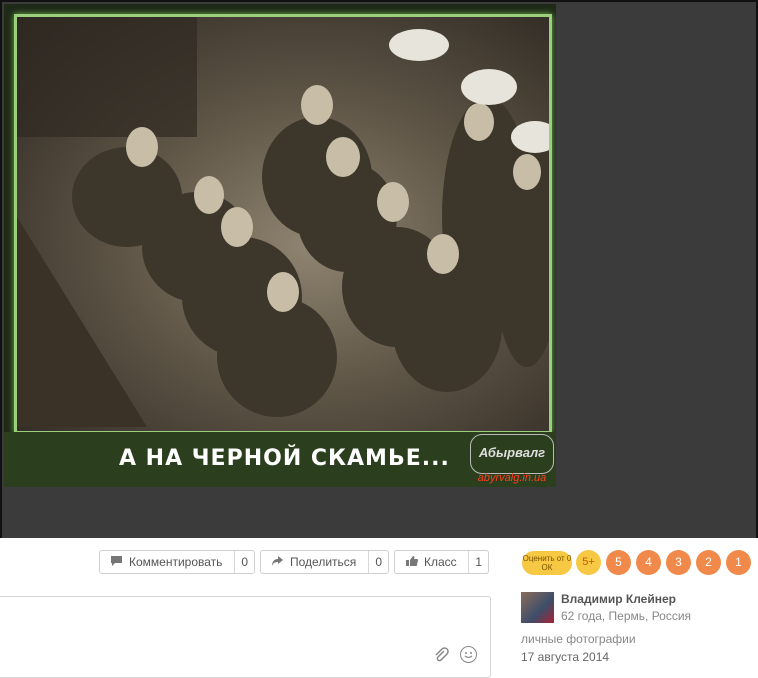 The height and width of the screenshot is (678, 758). What do you see at coordinates (244, 562) in the screenshot?
I see `comment-count: 0` at bounding box center [244, 562].